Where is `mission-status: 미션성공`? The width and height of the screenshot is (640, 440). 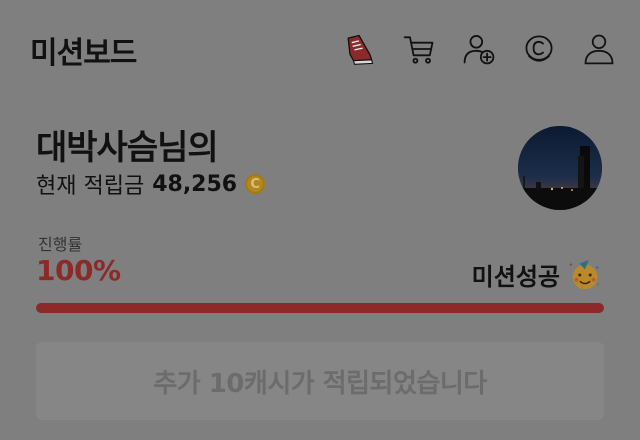 mission-status: 미션성공 is located at coordinates (537, 274).